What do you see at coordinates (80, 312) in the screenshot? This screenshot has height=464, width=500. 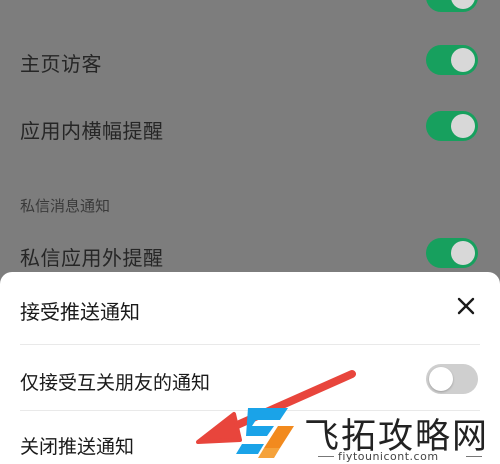 I see `sheet-title: 接受推送通知` at bounding box center [80, 312].